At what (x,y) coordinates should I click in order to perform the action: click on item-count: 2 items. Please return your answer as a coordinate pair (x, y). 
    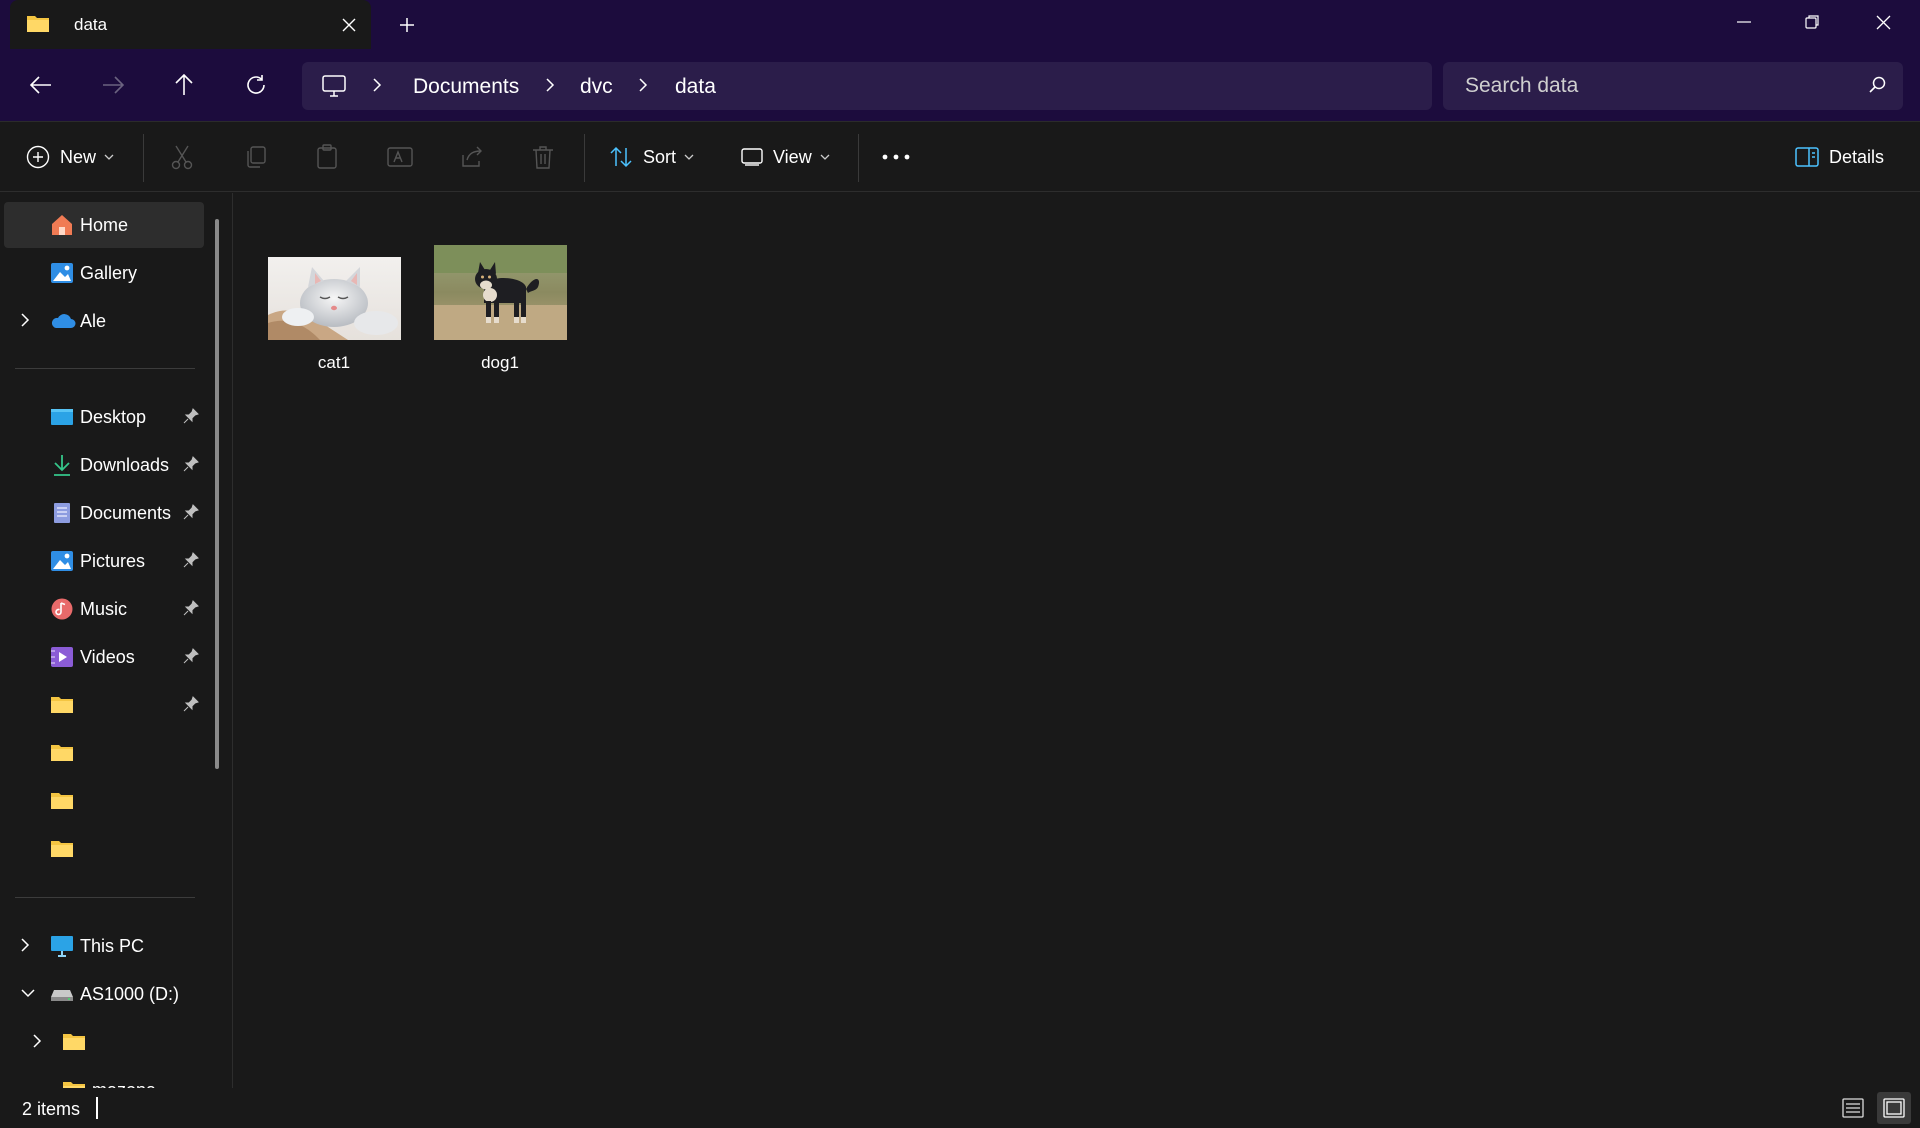
    Looking at the image, I should click on (51, 1109).